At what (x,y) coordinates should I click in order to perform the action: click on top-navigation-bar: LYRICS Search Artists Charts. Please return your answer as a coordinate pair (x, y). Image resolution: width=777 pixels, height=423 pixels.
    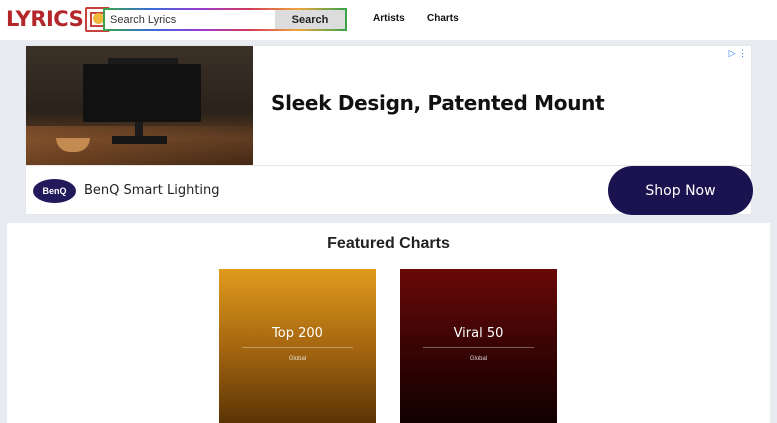
    Looking at the image, I should click on (388, 20).